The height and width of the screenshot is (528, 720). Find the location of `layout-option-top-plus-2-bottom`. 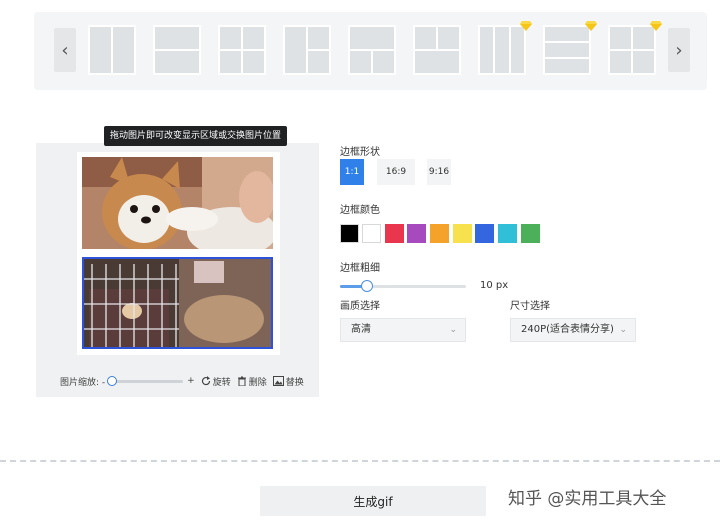

layout-option-top-plus-2-bottom is located at coordinates (372, 50).